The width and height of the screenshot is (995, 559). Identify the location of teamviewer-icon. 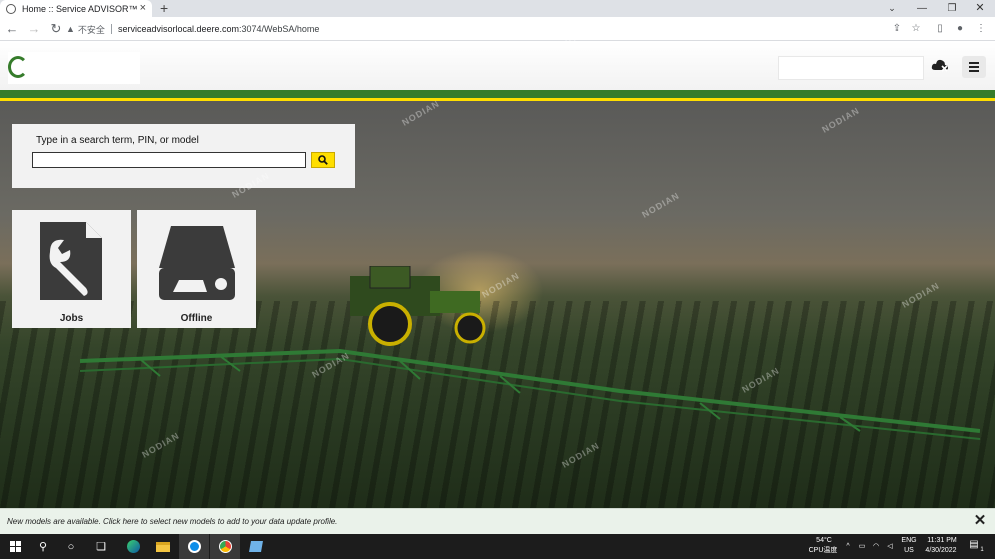
(194, 546).